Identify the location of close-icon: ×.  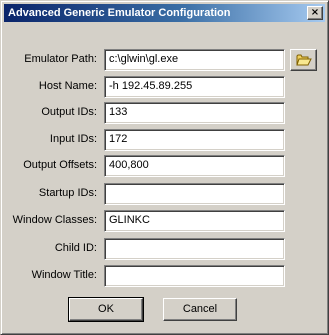
(315, 12).